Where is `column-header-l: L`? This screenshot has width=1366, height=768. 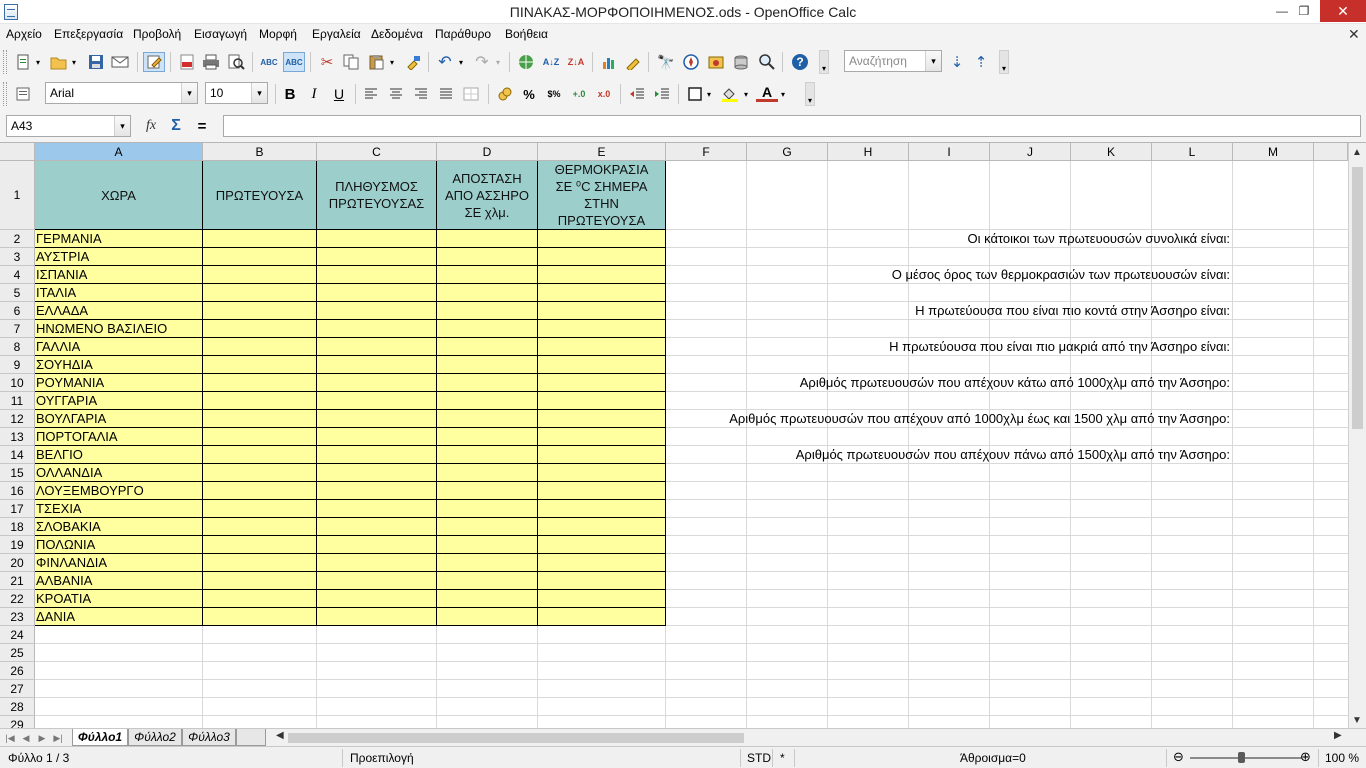
column-header-l: L is located at coordinates (1192, 152).